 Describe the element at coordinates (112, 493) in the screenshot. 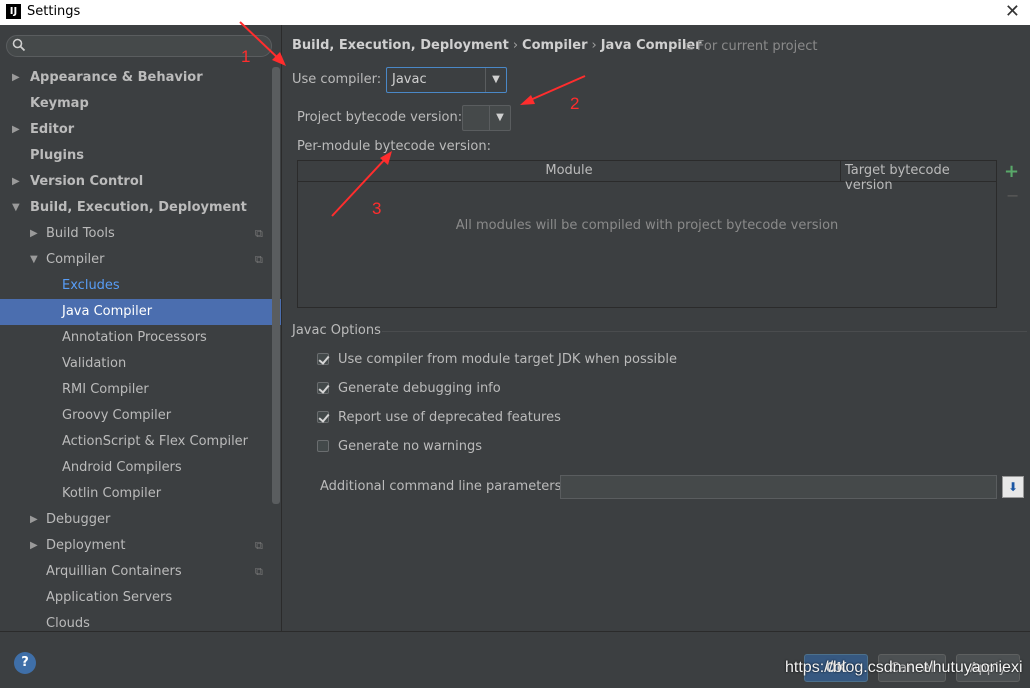

I see `sidebar-item-label: Kotlin Compiler` at that location.